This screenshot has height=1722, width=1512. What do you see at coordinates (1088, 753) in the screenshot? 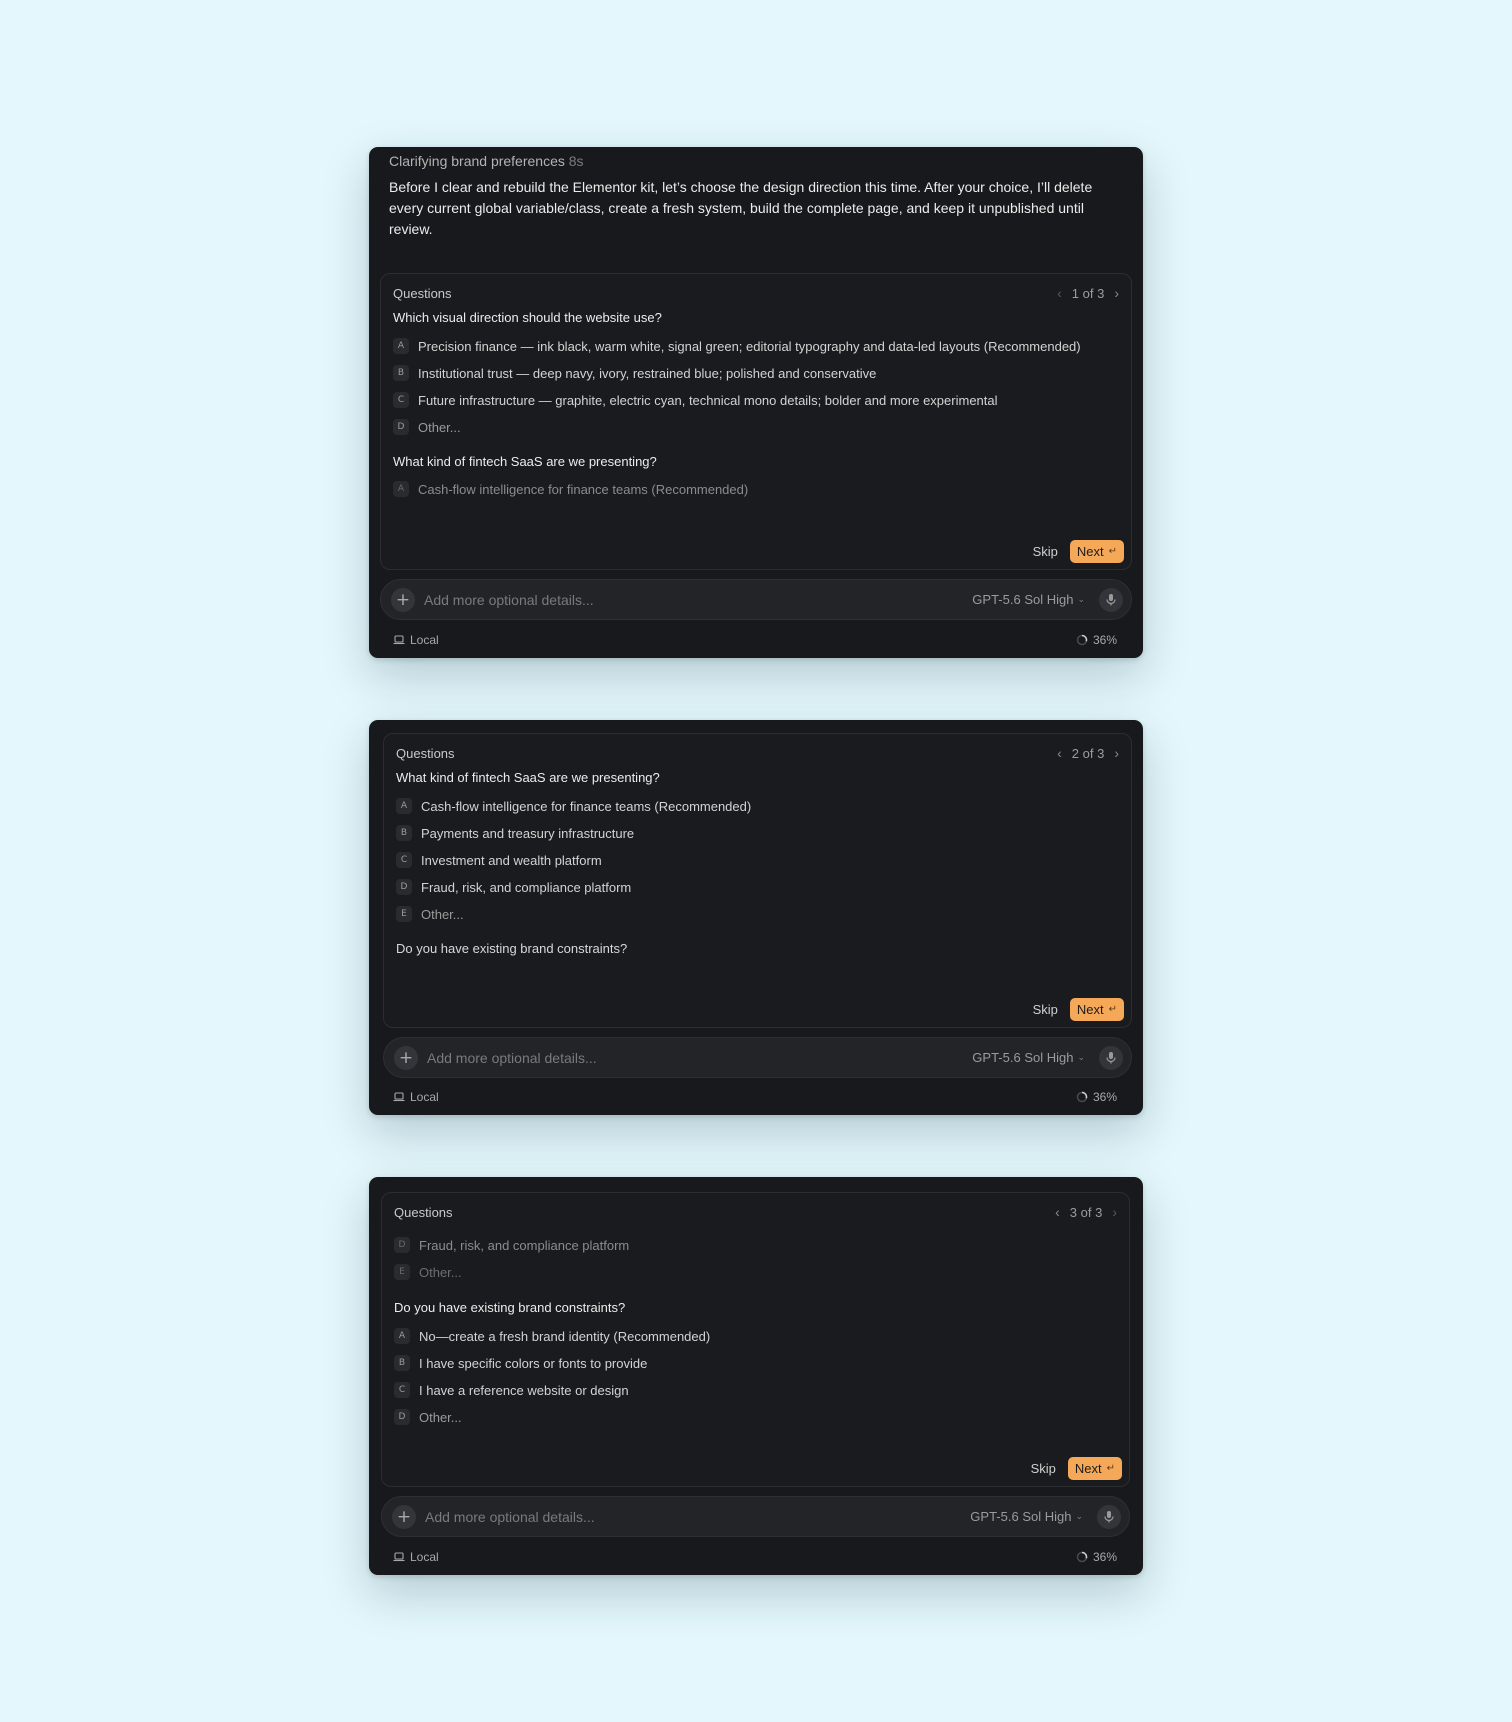
I see `question-pager: ‹ 2 of 3 ›` at bounding box center [1088, 753].